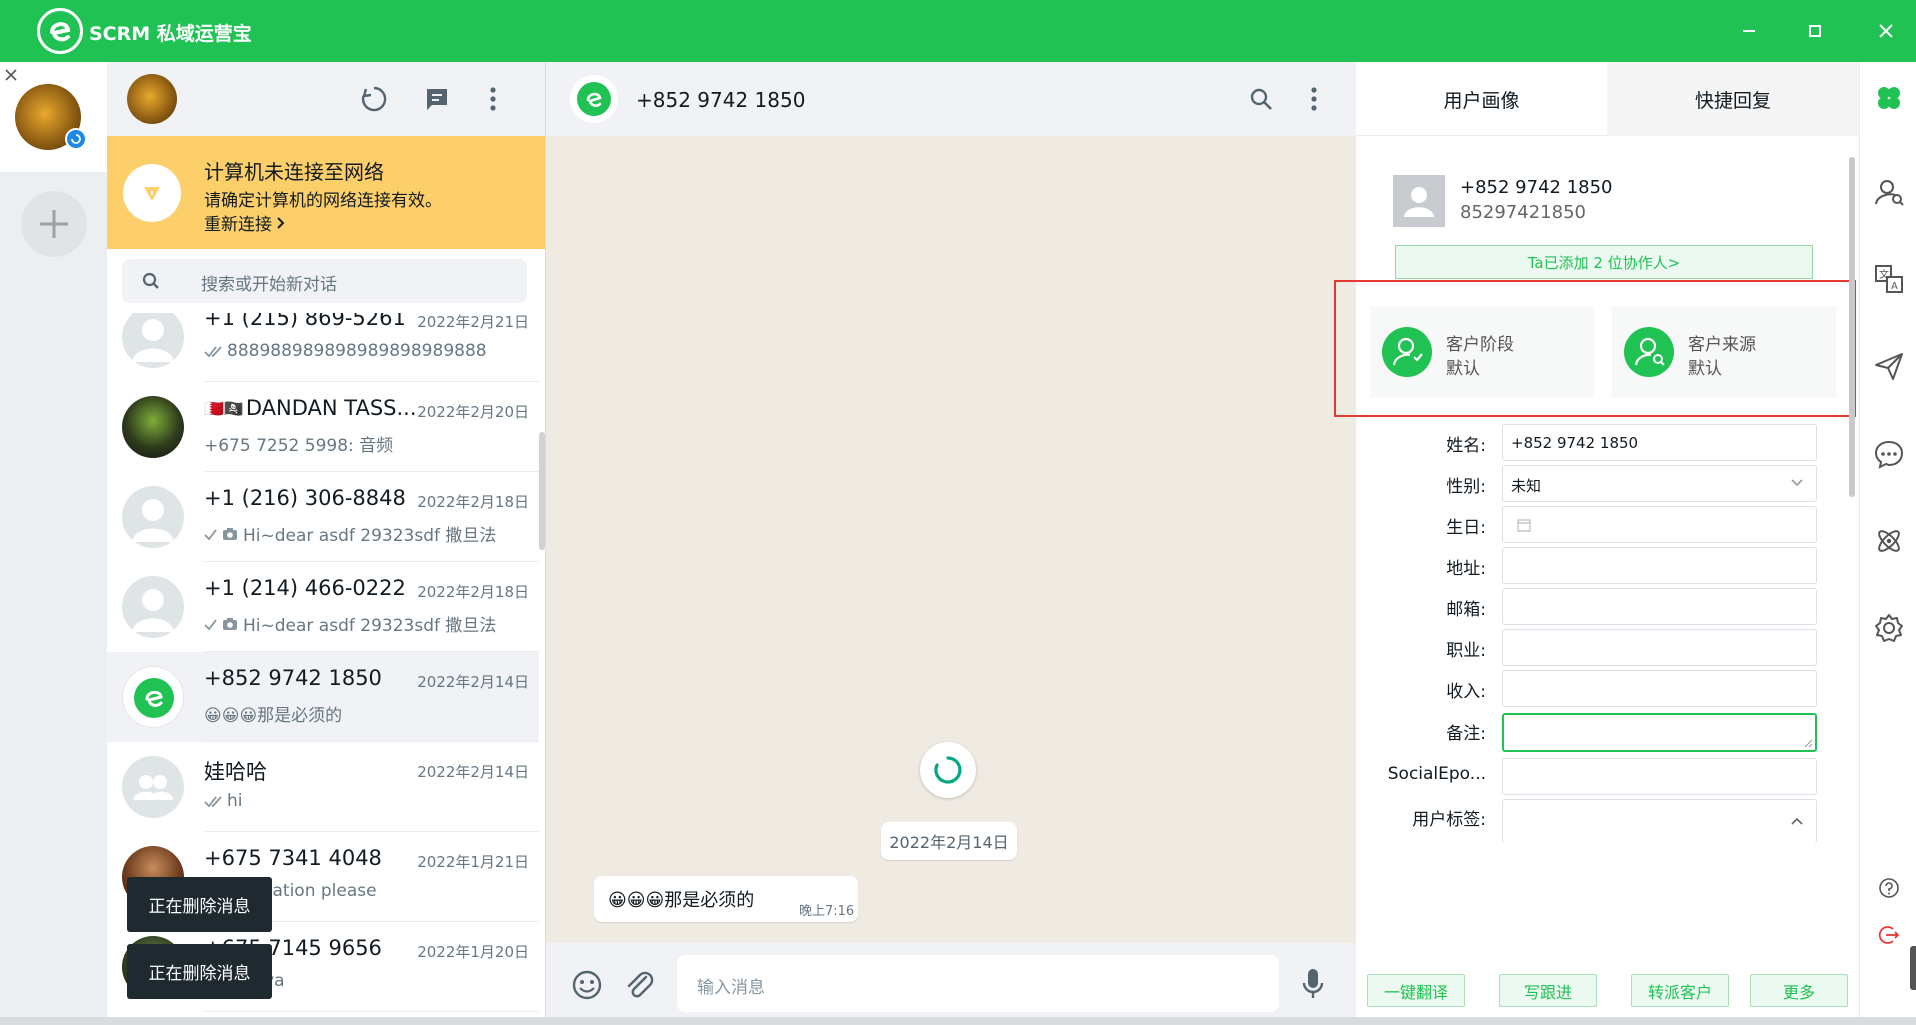 This screenshot has width=1916, height=1025. What do you see at coordinates (273, 716) in the screenshot?
I see `chat-preview: 😀😀😀那是必须的` at bounding box center [273, 716].